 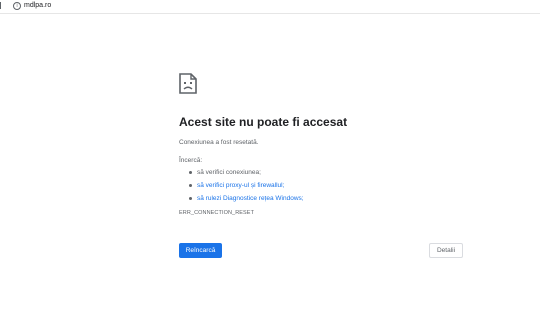 I want to click on try-label: Încercă:, so click(x=191, y=160).